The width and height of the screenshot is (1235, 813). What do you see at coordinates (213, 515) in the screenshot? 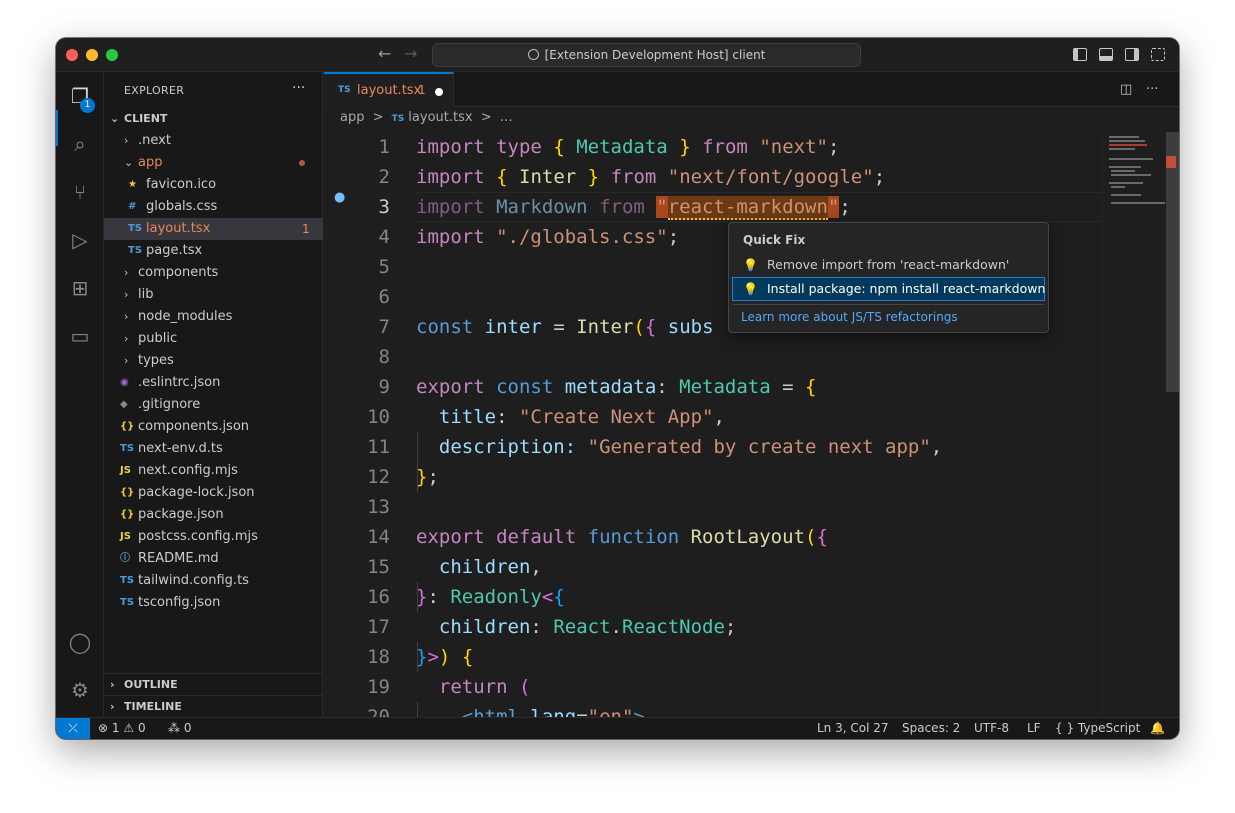
I see `file-item: {} package.json` at bounding box center [213, 515].